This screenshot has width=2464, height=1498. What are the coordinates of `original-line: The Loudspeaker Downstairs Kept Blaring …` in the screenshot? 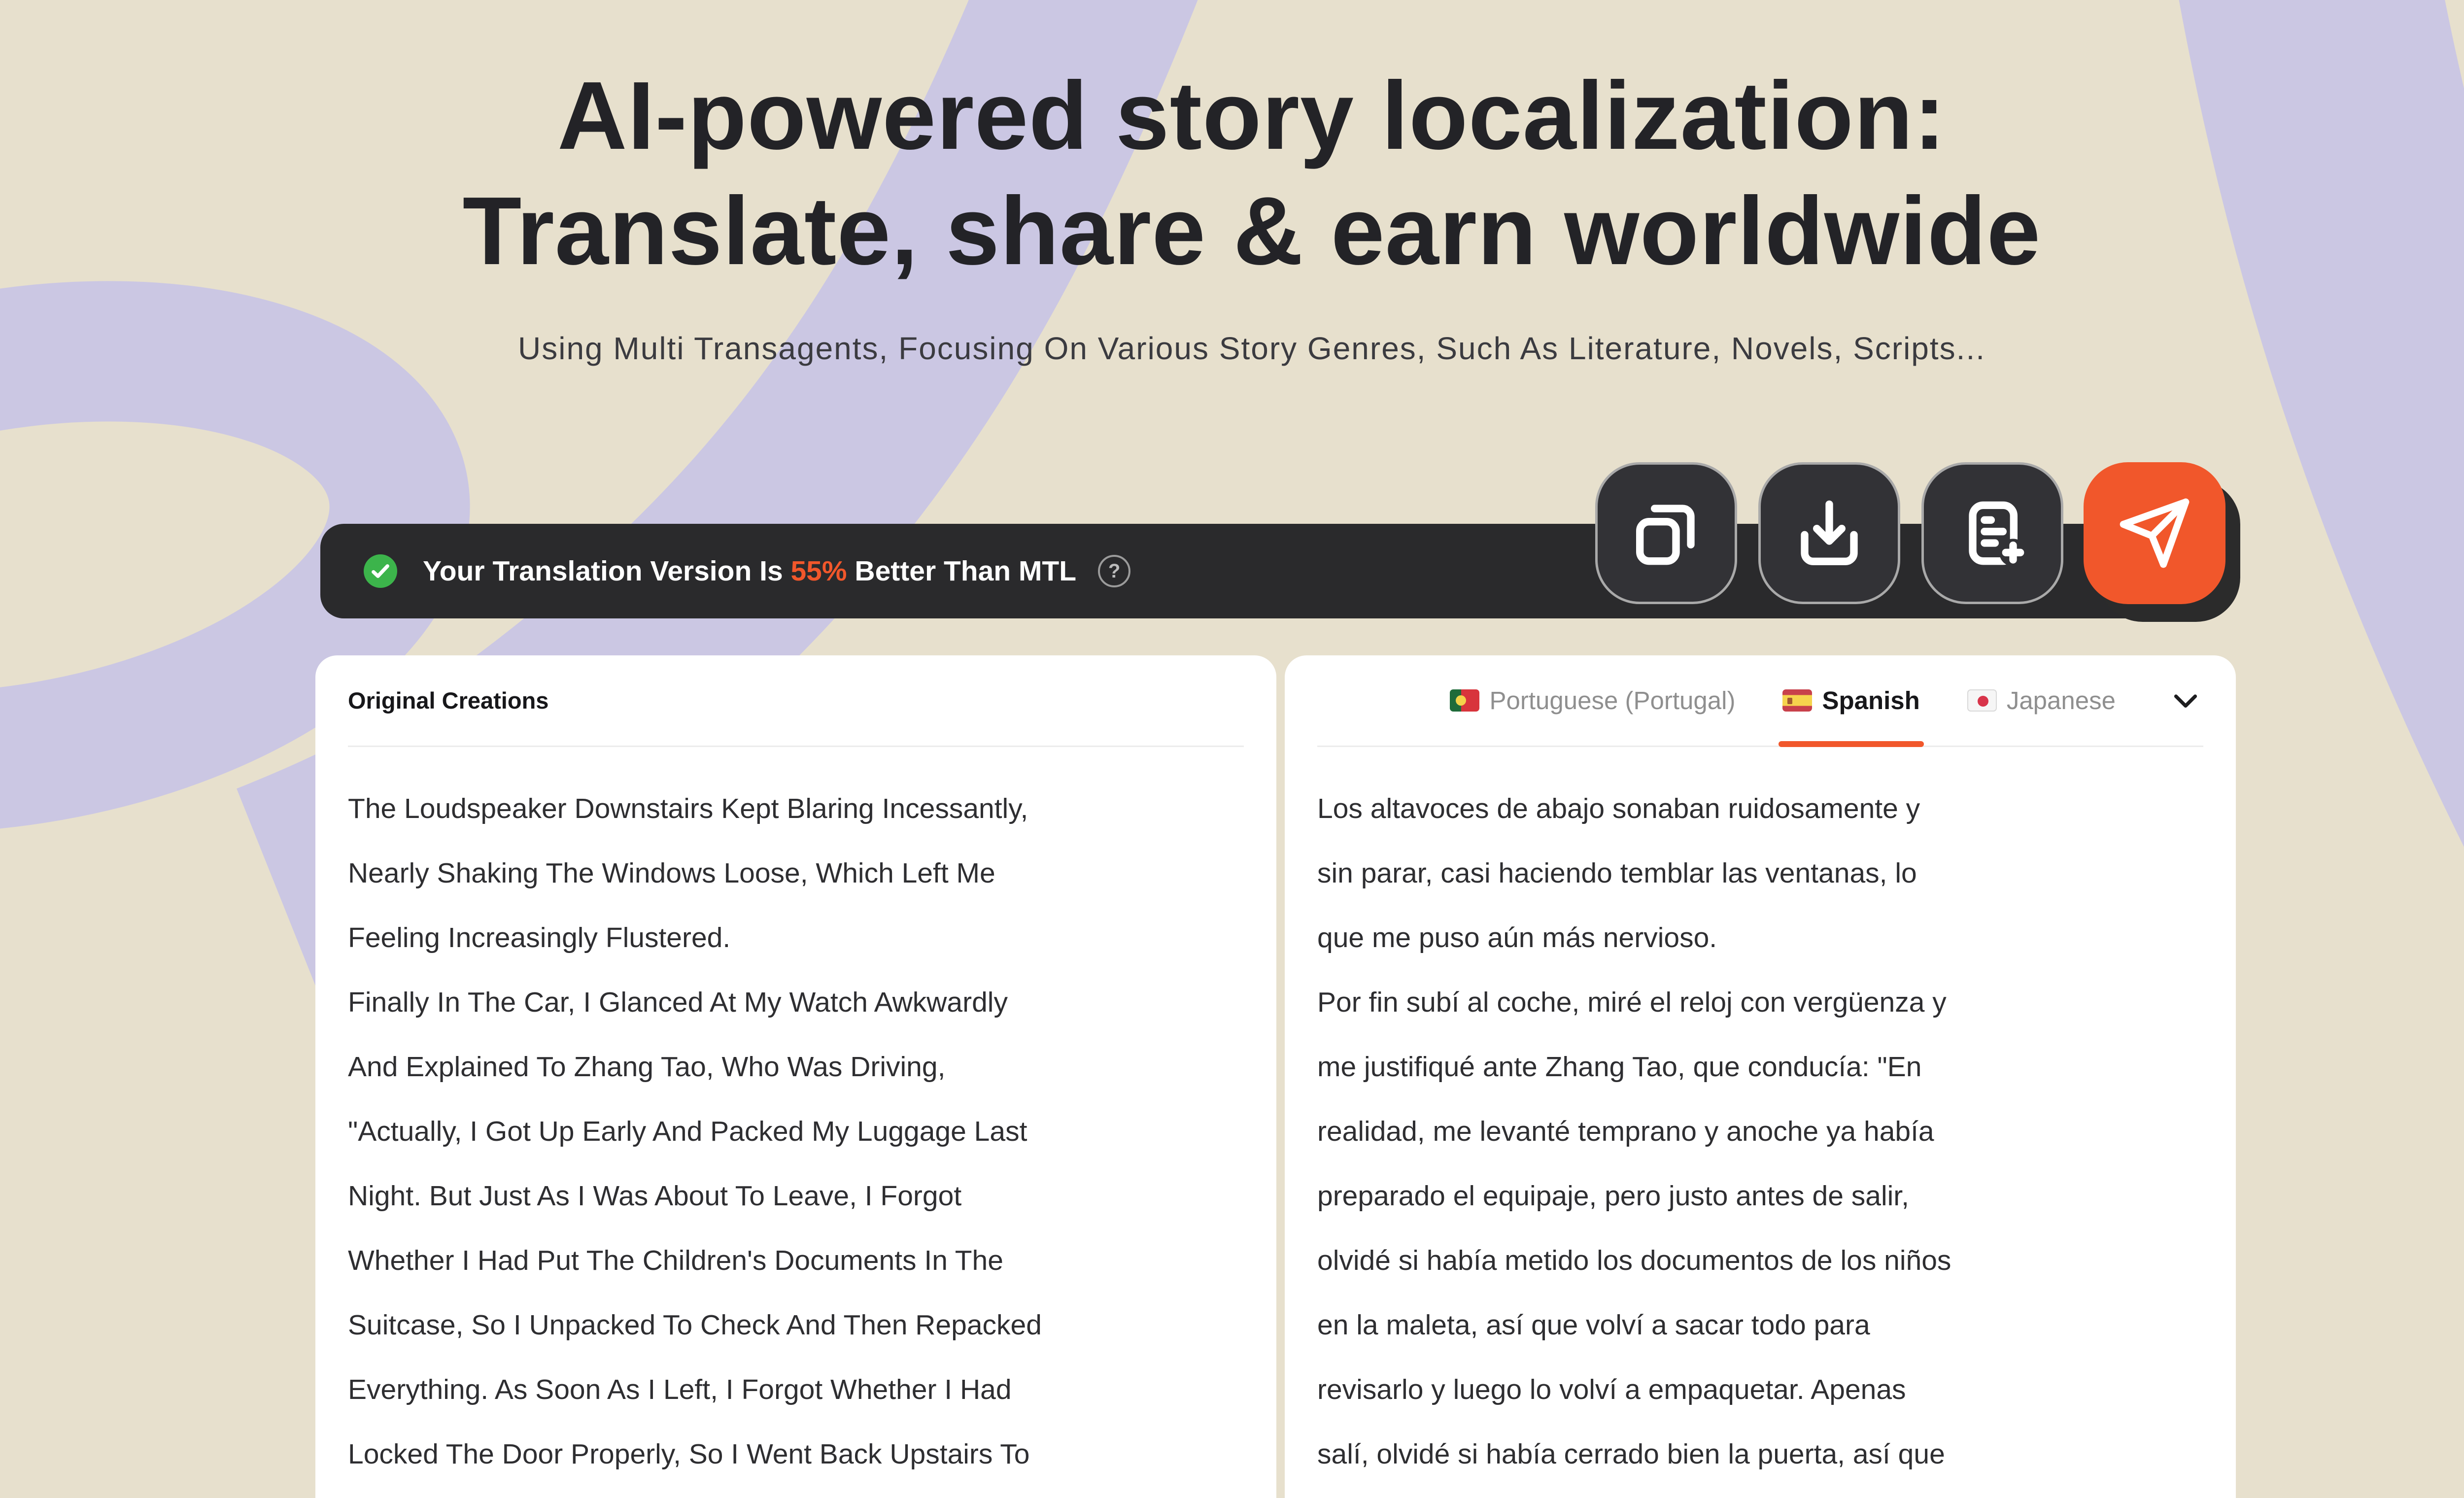 It's located at (688, 808).